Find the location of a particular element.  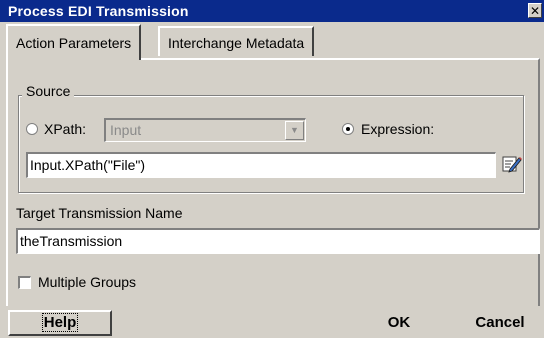

source-legend: Source is located at coordinates (48, 91).